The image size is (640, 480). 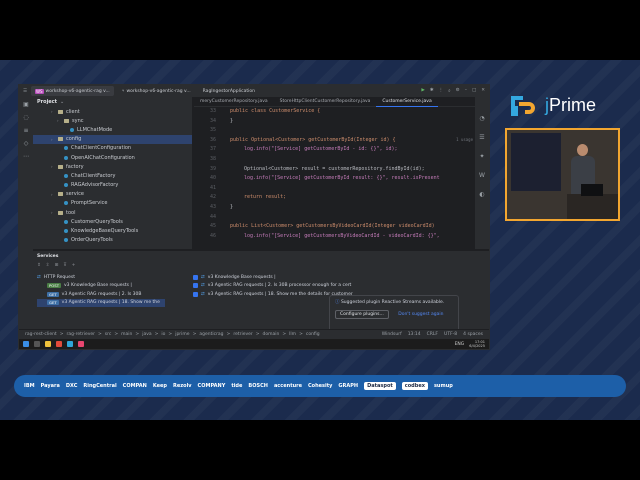 What do you see at coordinates (80, 334) in the screenshot?
I see `breadcrumb-item: rag-retriever` at bounding box center [80, 334].